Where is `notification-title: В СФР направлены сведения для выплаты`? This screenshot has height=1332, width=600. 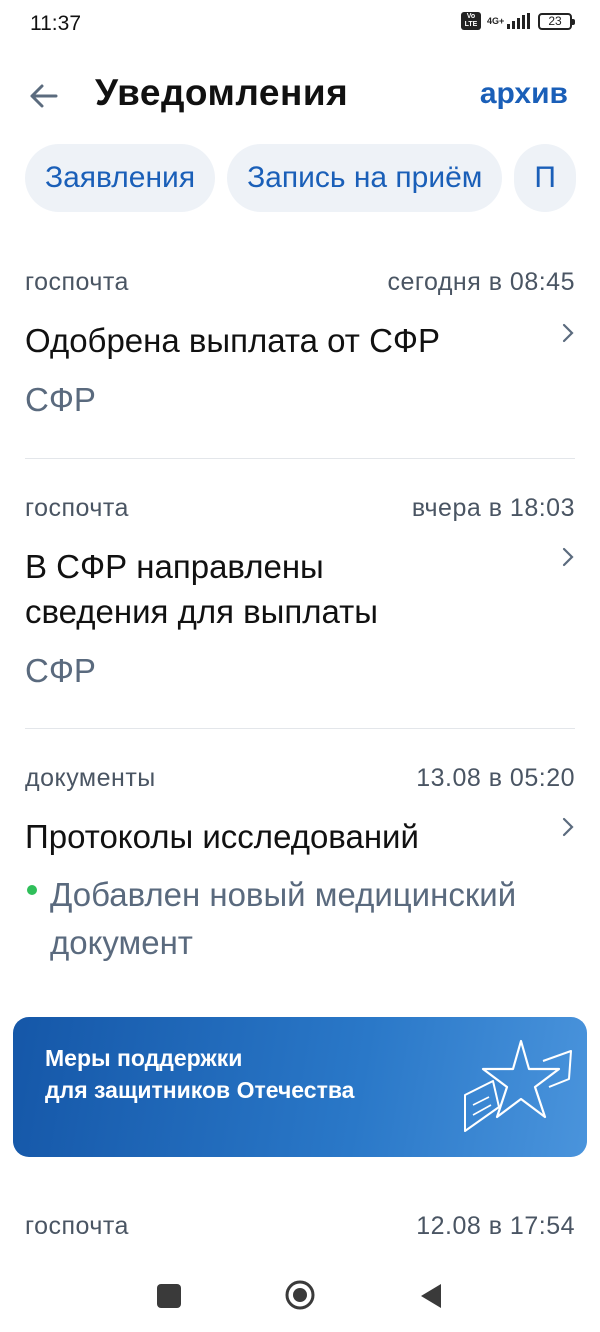 notification-title: В СФР направлены сведения для выплаты is located at coordinates (201, 589).